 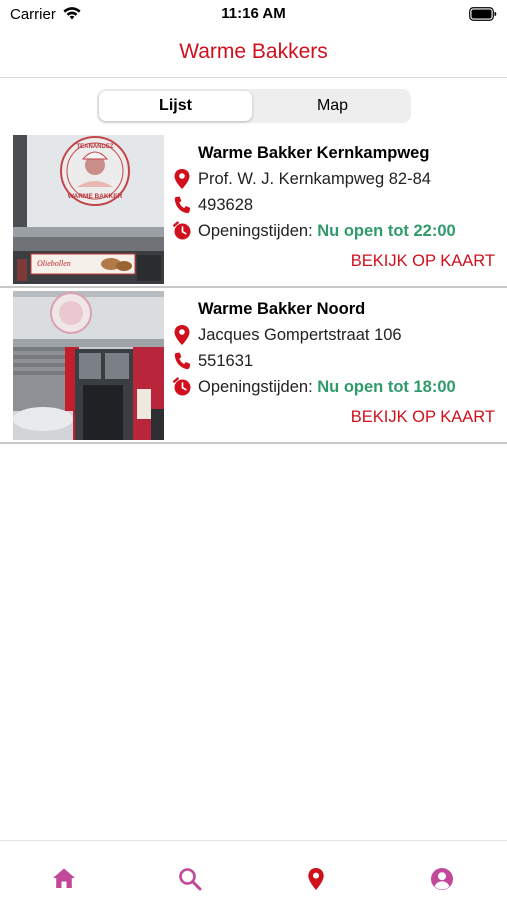 I want to click on bakery-name: Warme Bakker Kernkampweg, so click(x=314, y=153).